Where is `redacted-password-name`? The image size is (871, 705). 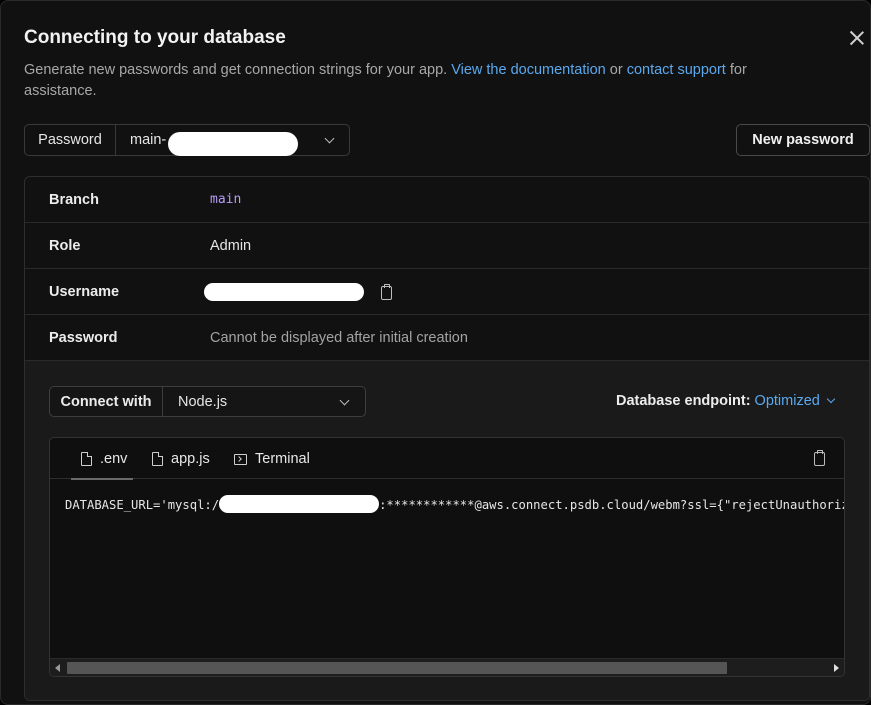
redacted-password-name is located at coordinates (233, 144).